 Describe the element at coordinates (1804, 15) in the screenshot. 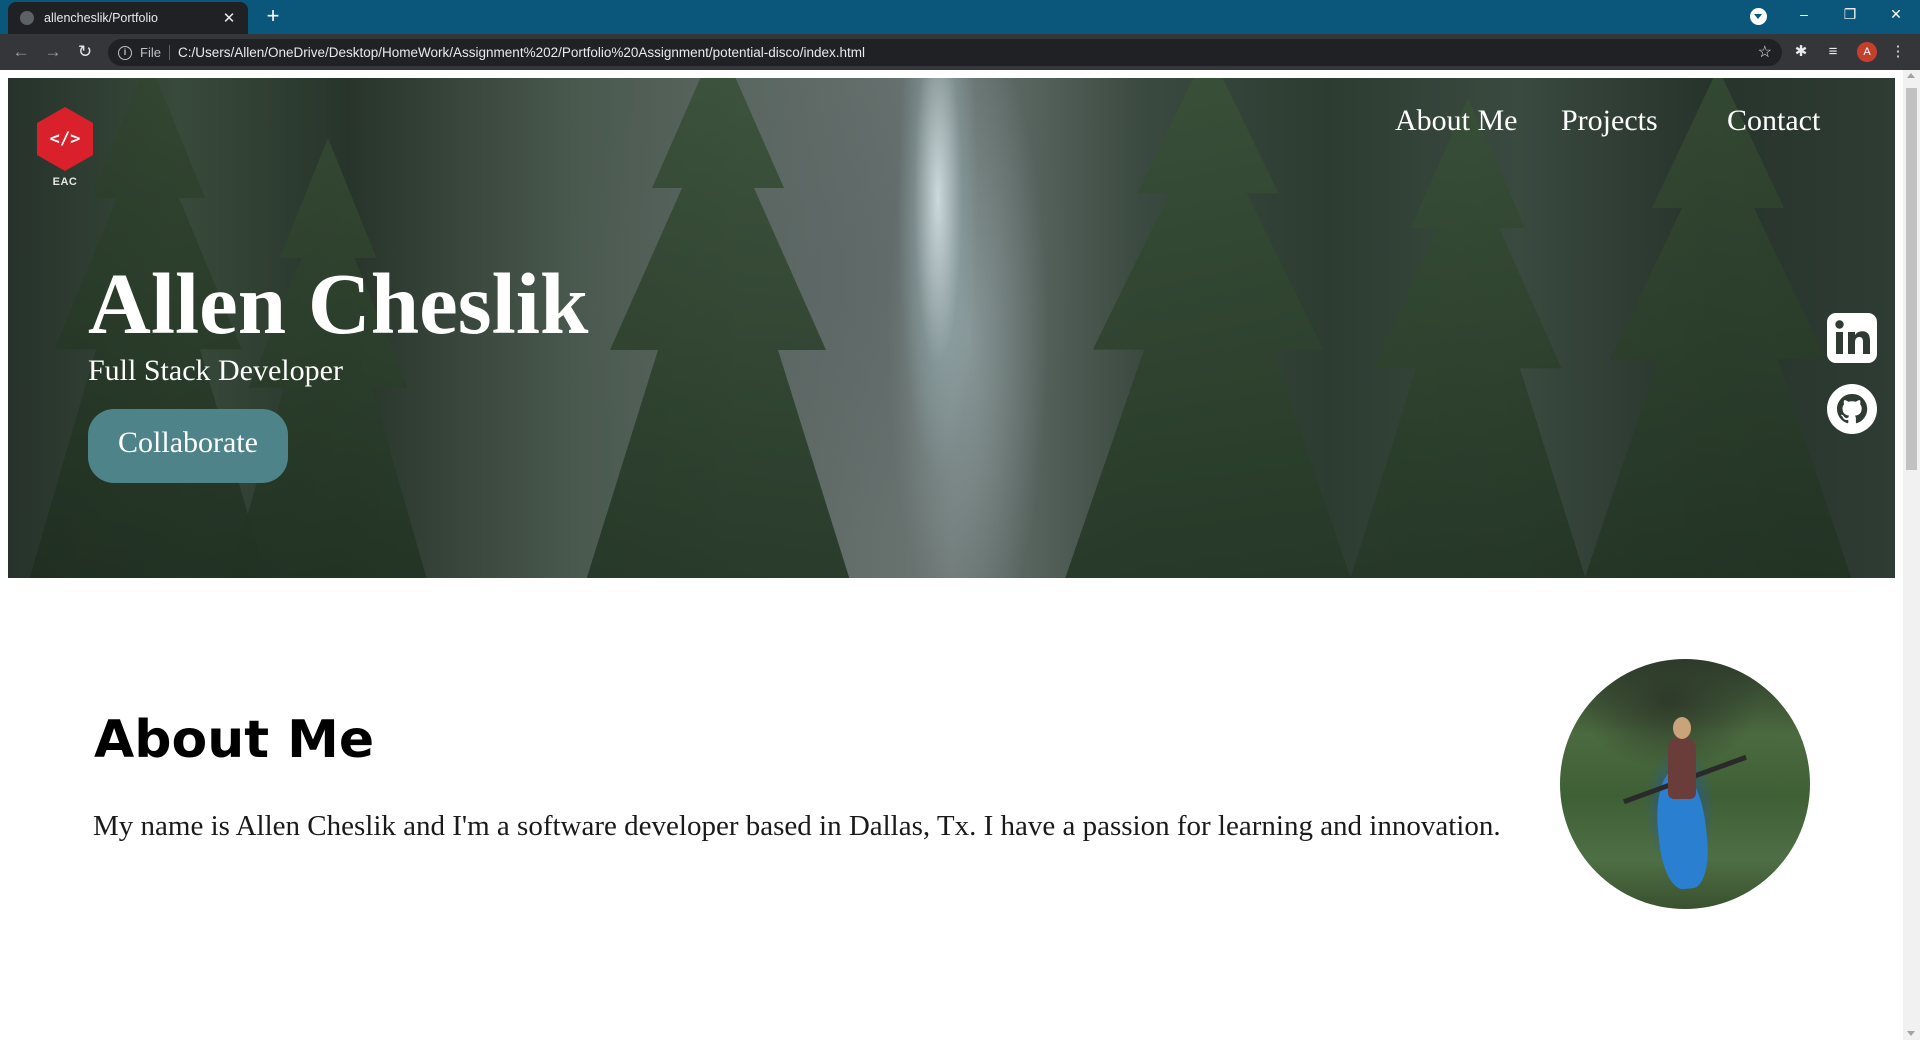

I see `minimize-button: –` at that location.